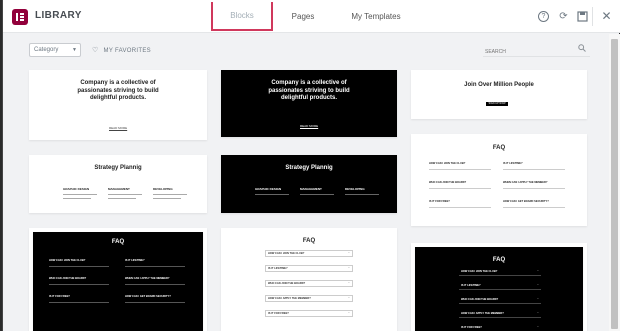  Describe the element at coordinates (582, 49) in the screenshot. I see `search-icon` at that location.